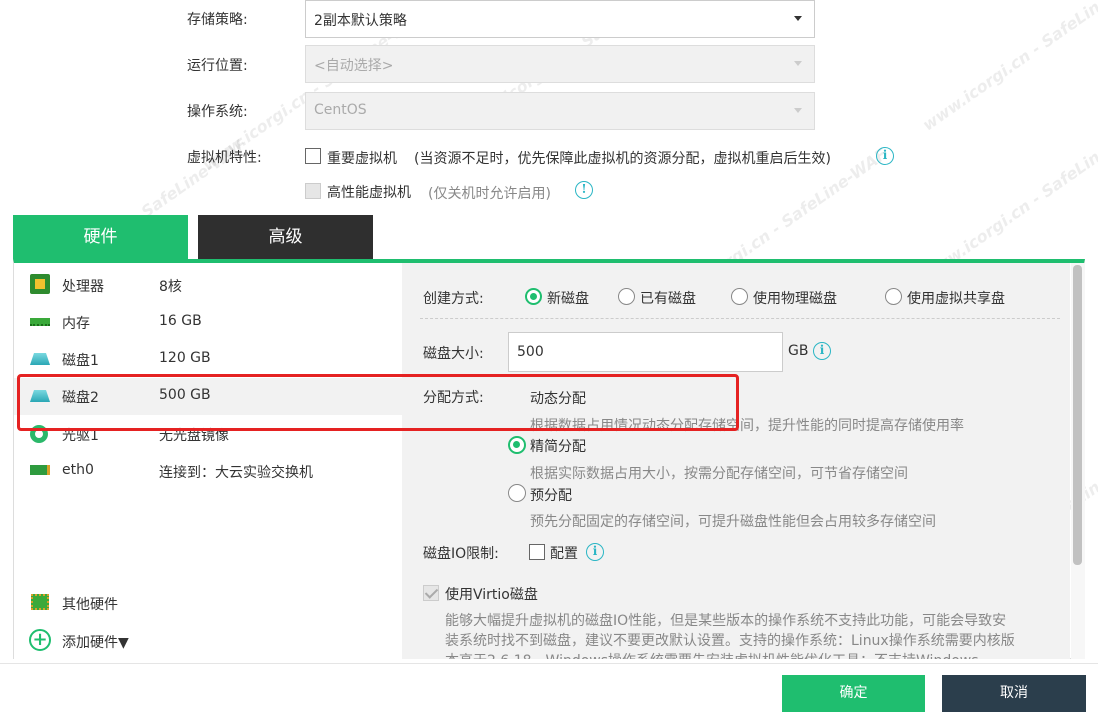 Image resolution: width=1098 pixels, height=712 pixels. What do you see at coordinates (740, 318) in the screenshot?
I see `divider` at bounding box center [740, 318].